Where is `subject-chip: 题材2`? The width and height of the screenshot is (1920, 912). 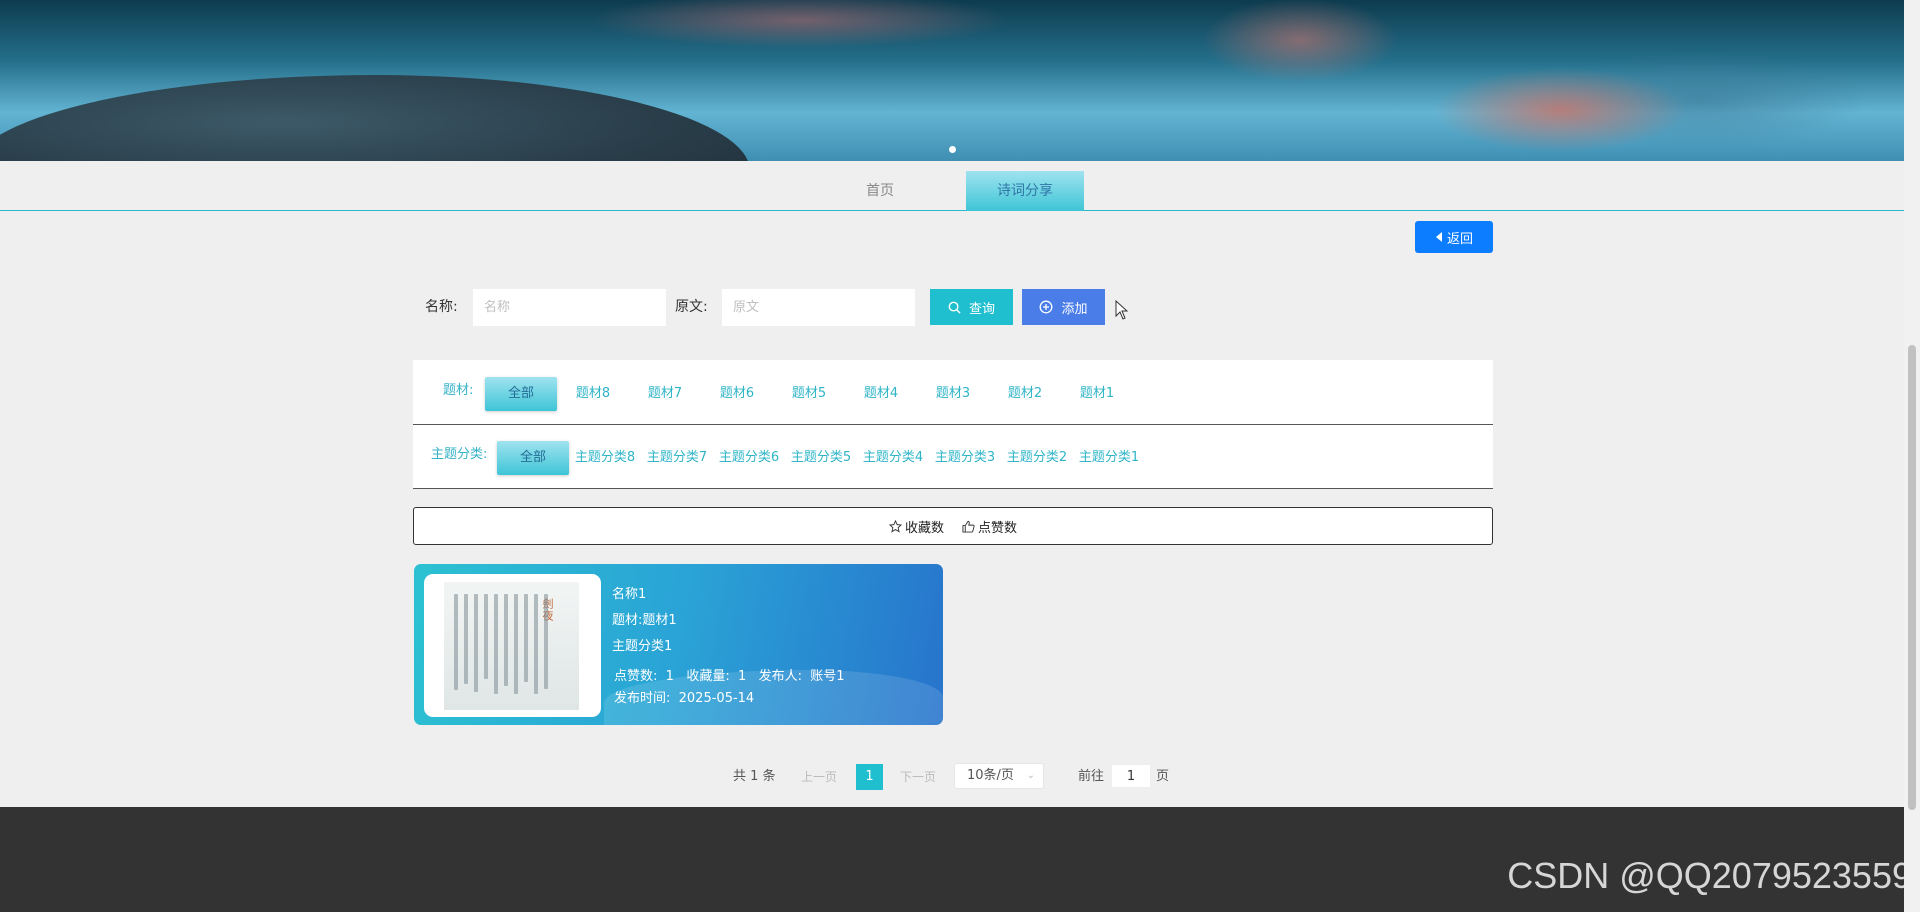
subject-chip: 题材2 is located at coordinates (1025, 394).